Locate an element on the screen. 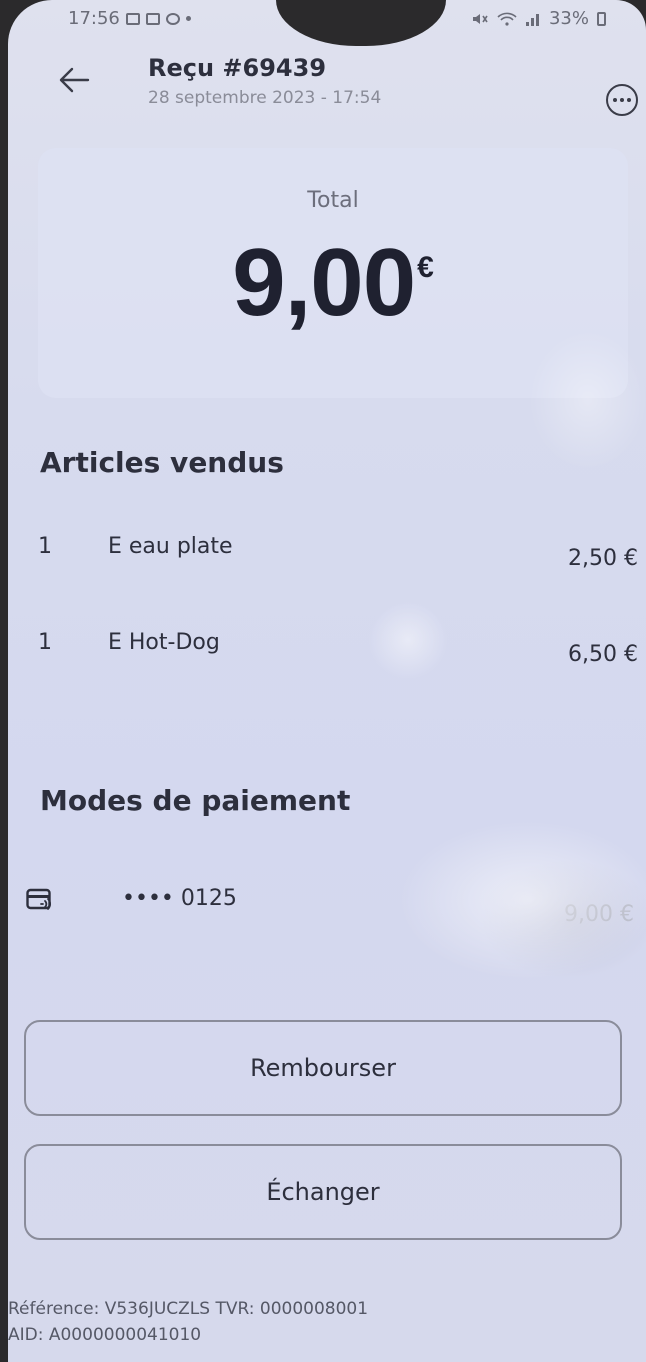  items-section-title: Articles vendus is located at coordinates (162, 462).